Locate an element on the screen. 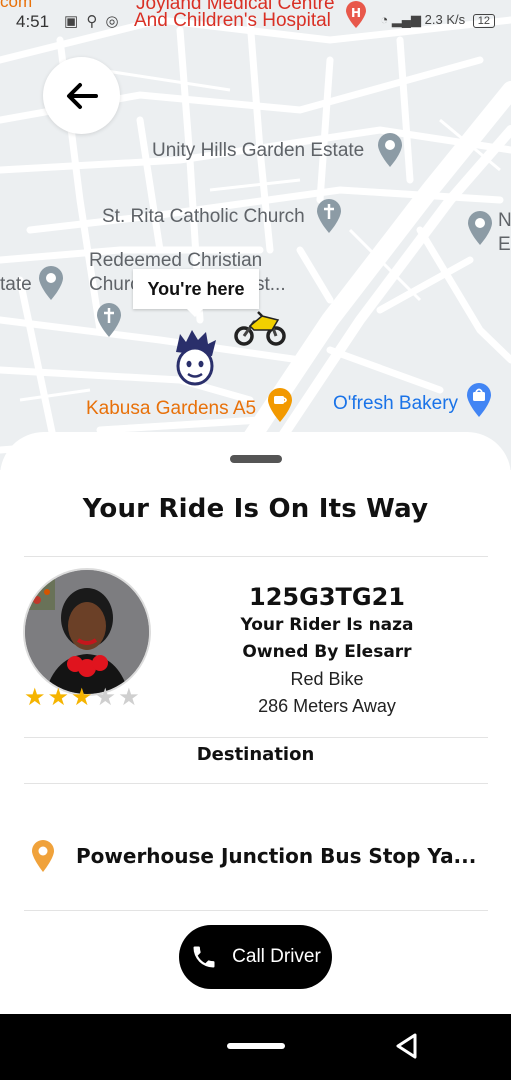 Image resolution: width=511 pixels, height=1080 pixels. map-label-e: E is located at coordinates (504, 244).